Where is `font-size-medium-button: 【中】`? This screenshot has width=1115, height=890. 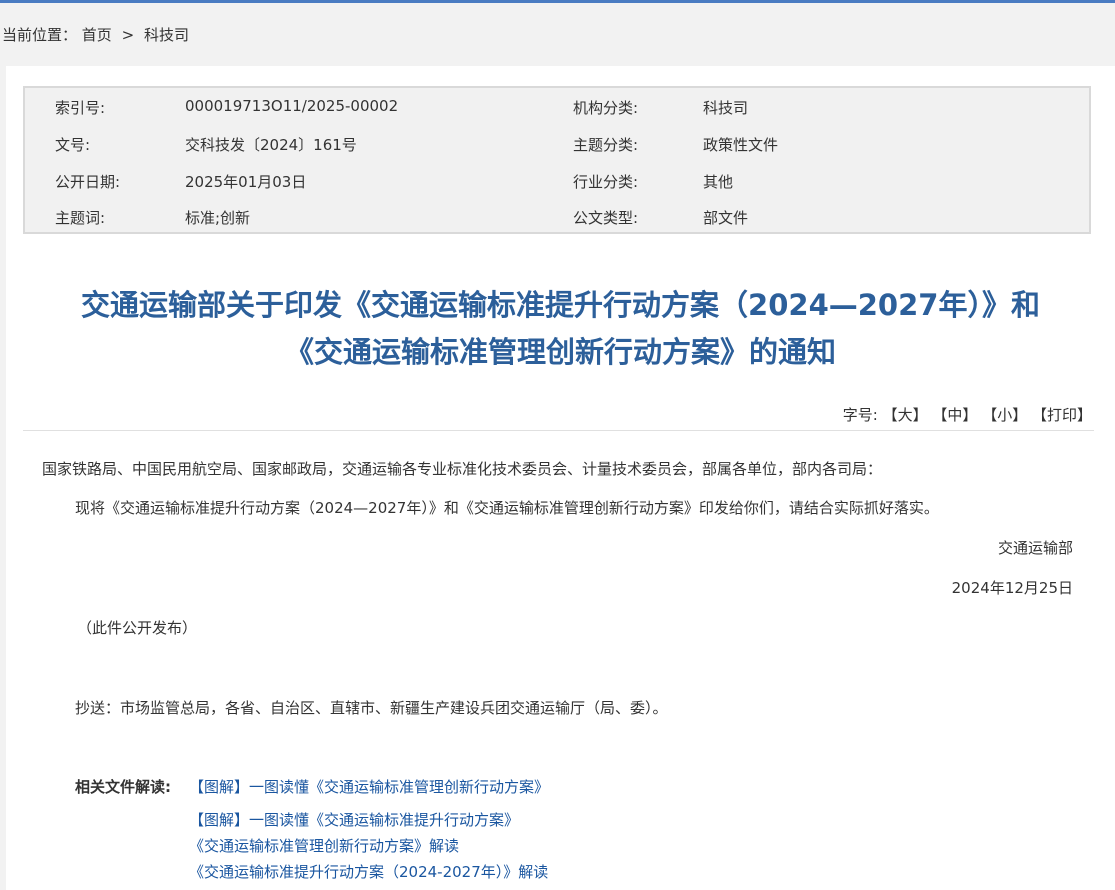 font-size-medium-button: 【中】 is located at coordinates (954, 415).